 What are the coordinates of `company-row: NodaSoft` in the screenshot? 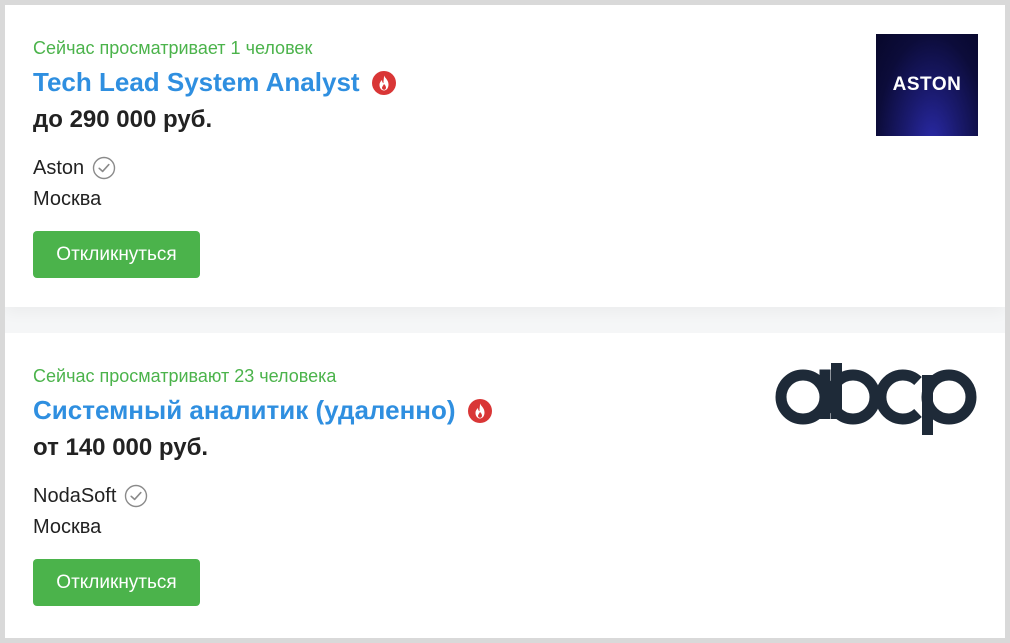 It's located at (90, 496).